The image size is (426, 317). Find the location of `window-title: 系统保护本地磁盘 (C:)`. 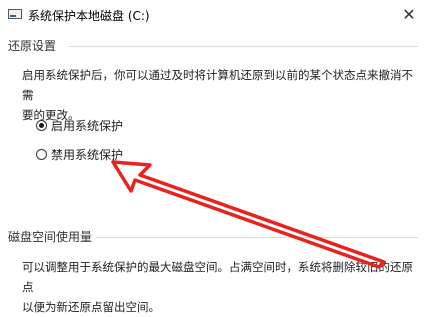

window-title: 系统保护本地磁盘 (C:) is located at coordinates (89, 16).